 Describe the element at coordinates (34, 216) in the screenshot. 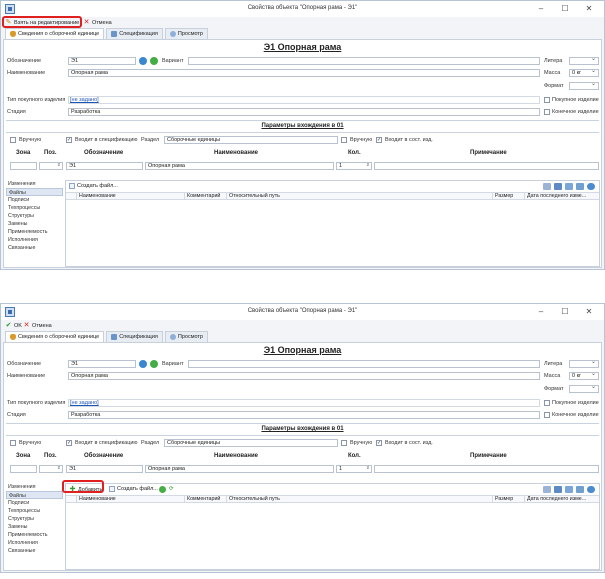

I see `sidebar-item-structures: Структуры` at that location.